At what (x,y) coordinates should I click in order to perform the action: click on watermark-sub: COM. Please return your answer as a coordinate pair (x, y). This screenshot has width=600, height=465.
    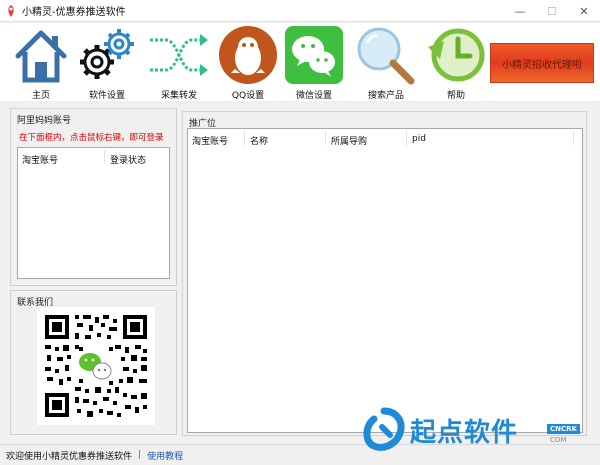
    Looking at the image, I should click on (558, 440).